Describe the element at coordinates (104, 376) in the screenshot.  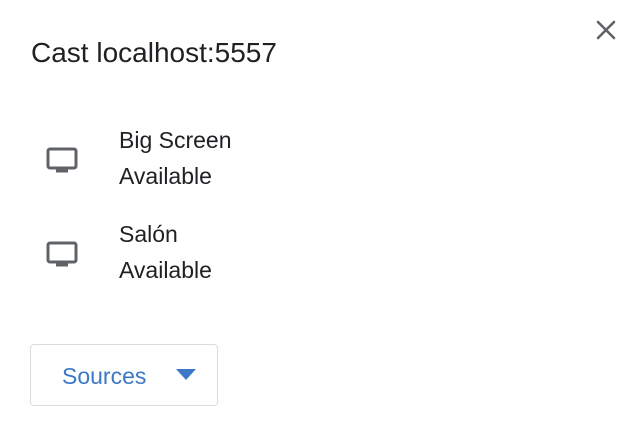
I see `sources-label: Sources` at that location.